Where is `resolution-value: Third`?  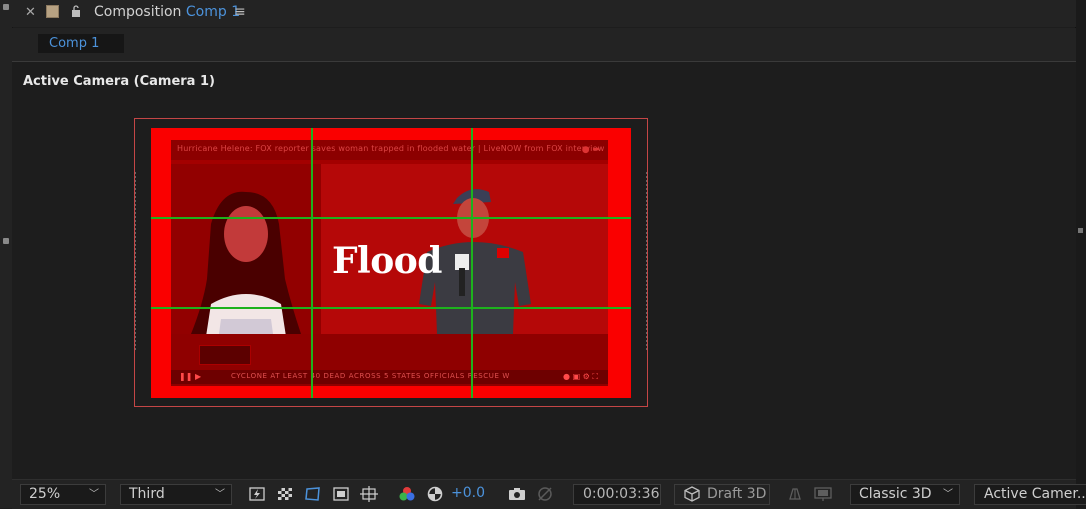
resolution-value: Third is located at coordinates (147, 494).